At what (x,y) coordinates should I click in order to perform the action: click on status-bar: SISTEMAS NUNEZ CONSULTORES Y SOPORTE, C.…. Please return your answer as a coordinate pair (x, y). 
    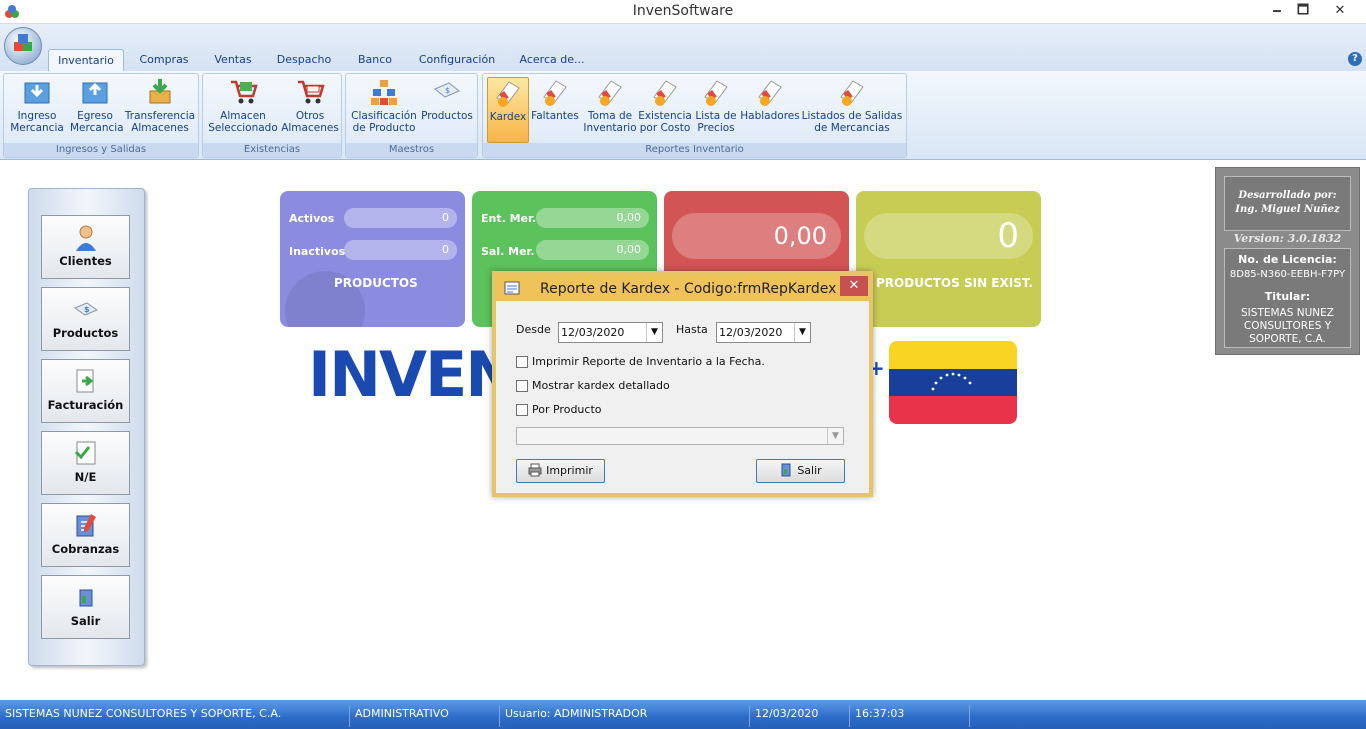
    Looking at the image, I should click on (683, 714).